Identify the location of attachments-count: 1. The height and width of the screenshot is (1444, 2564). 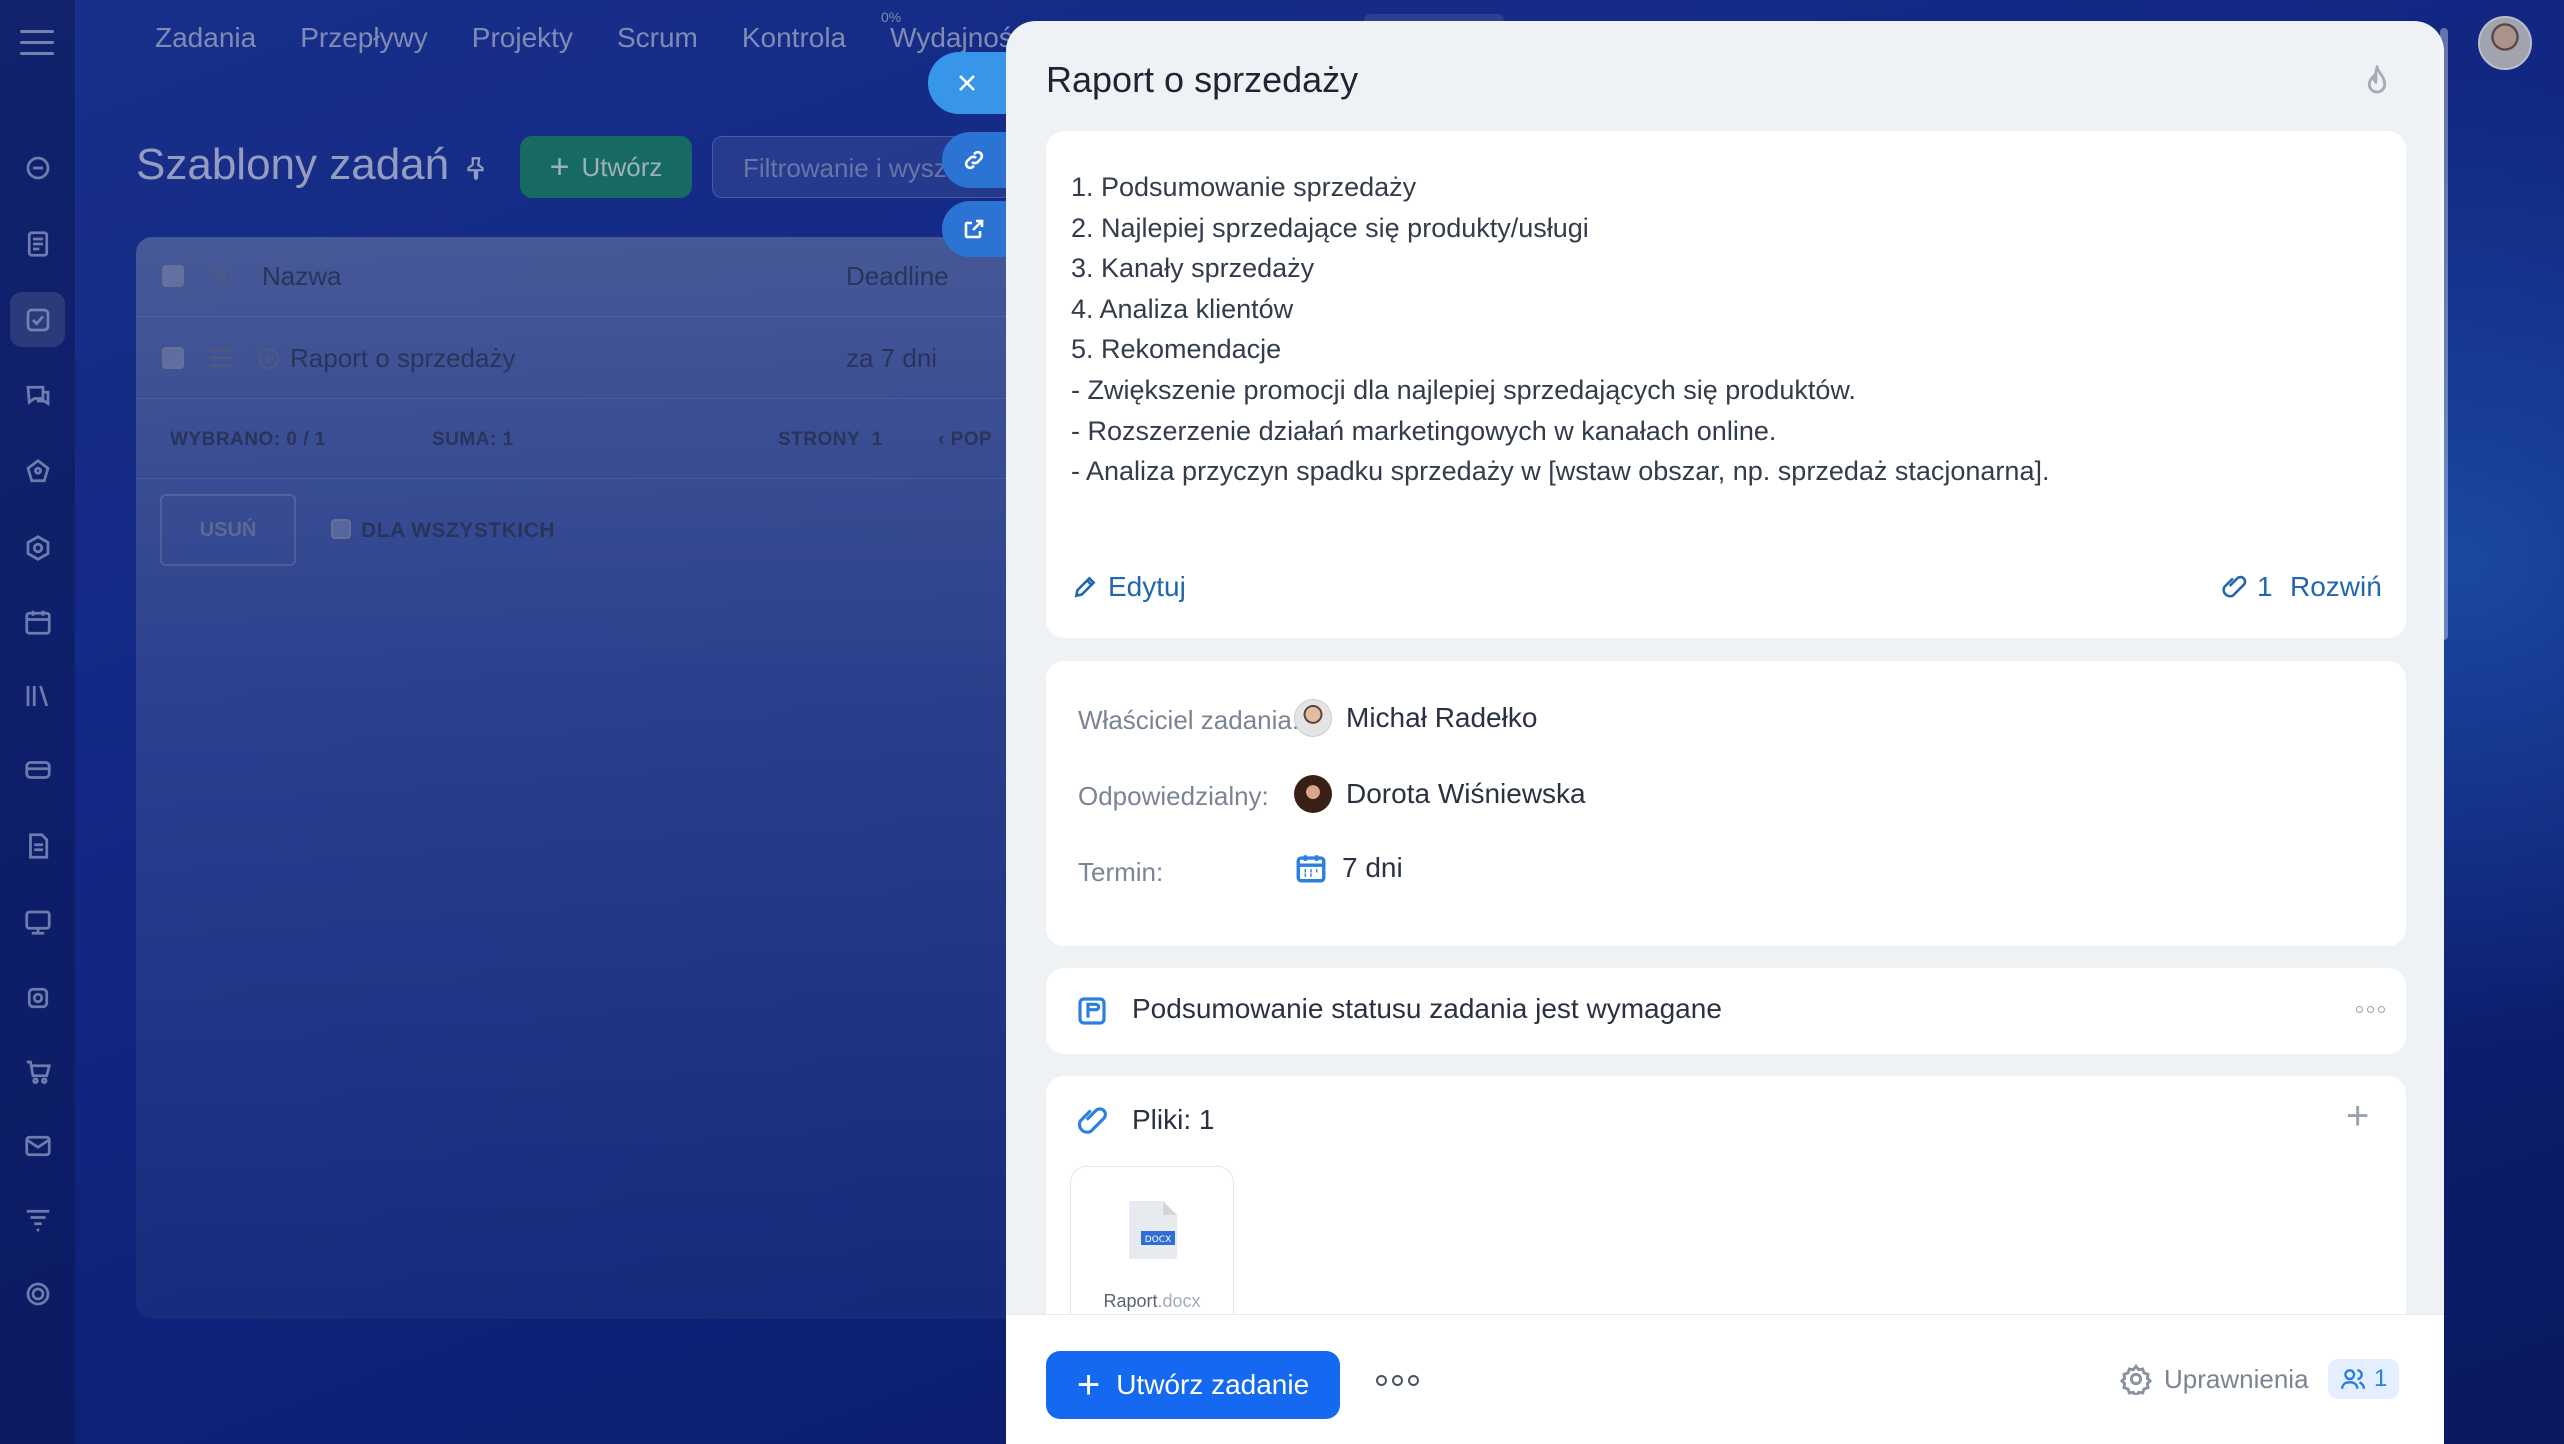
(2265, 586).